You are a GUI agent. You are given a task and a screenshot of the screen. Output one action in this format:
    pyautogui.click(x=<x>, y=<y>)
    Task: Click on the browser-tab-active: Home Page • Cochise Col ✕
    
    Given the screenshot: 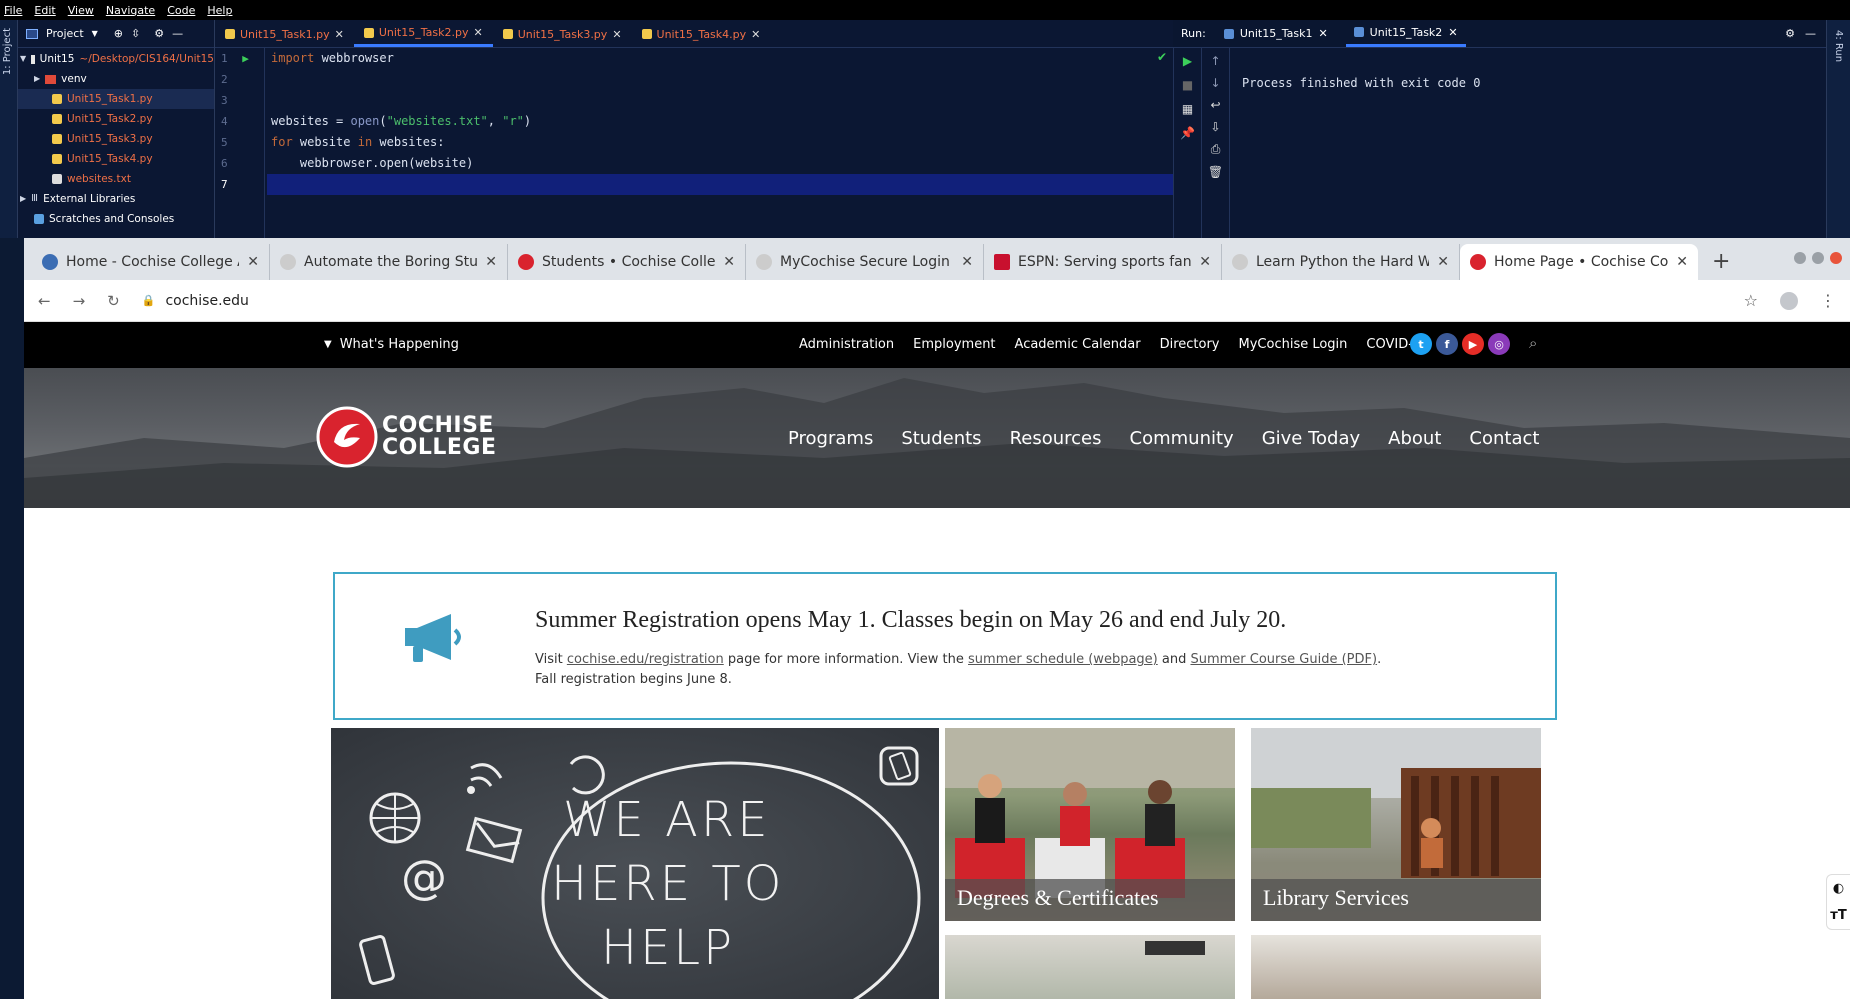 What is the action you would take?
    pyautogui.click(x=1579, y=262)
    